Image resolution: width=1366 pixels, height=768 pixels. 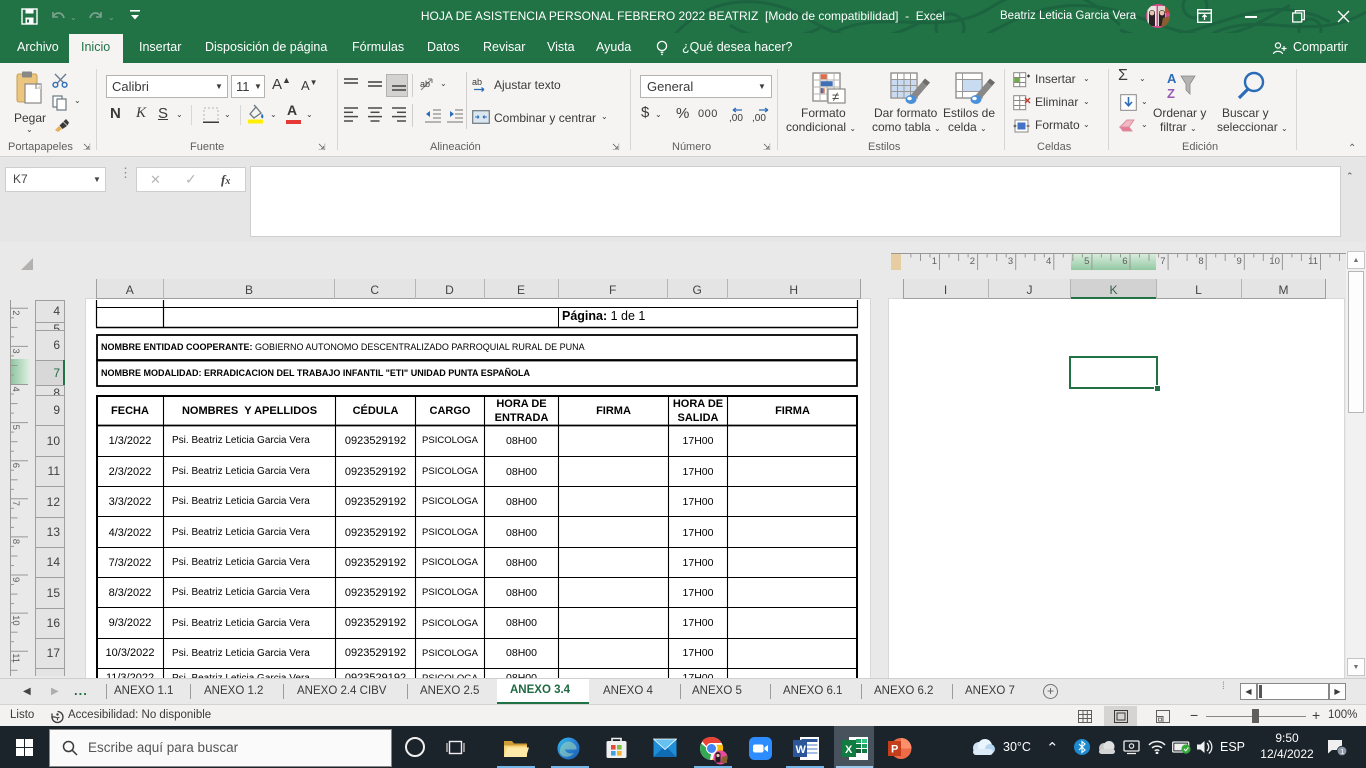 What do you see at coordinates (849, 750) in the screenshot?
I see `svg-text: X` at bounding box center [849, 750].